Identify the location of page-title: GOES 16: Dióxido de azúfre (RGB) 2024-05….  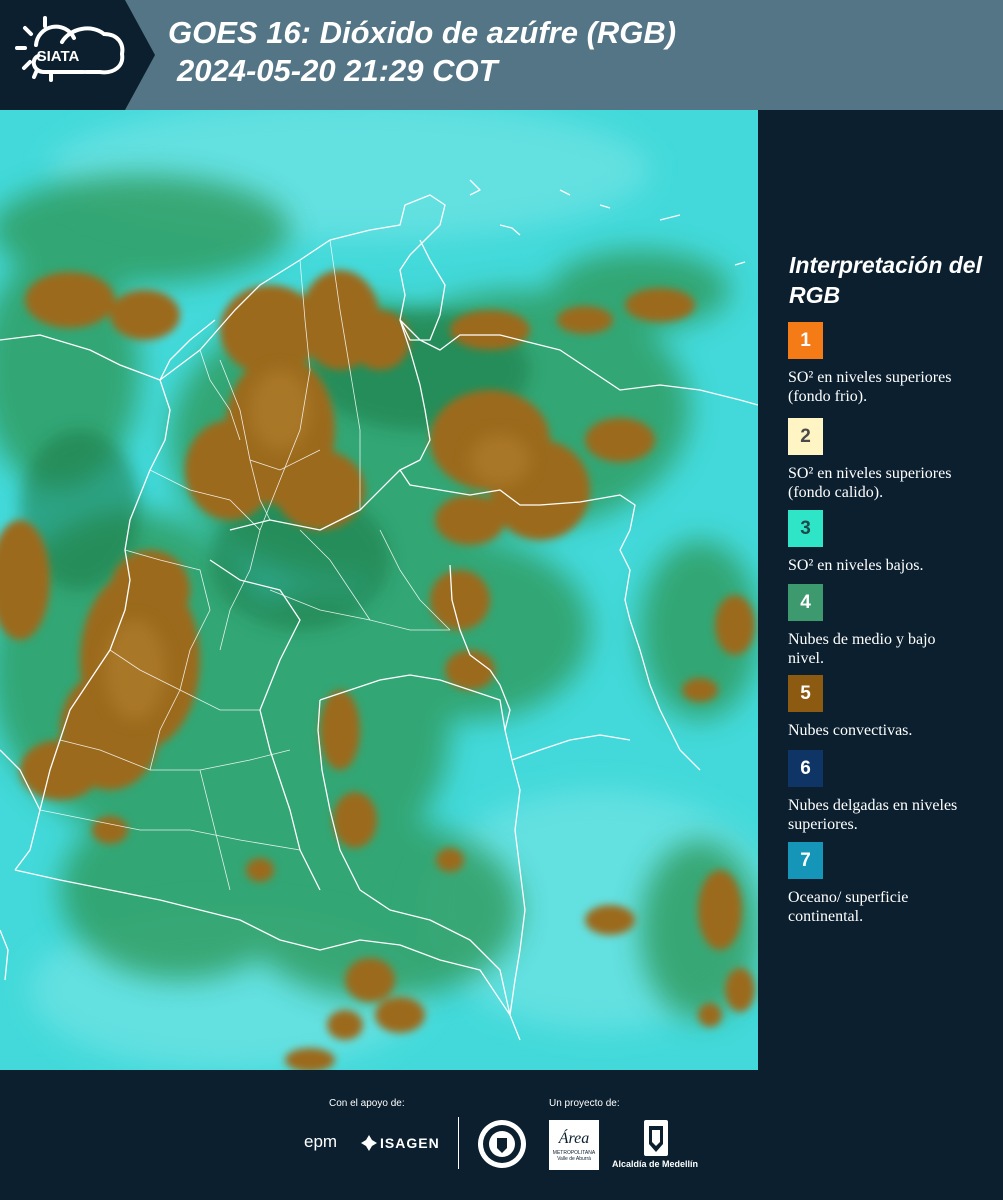
(422, 52).